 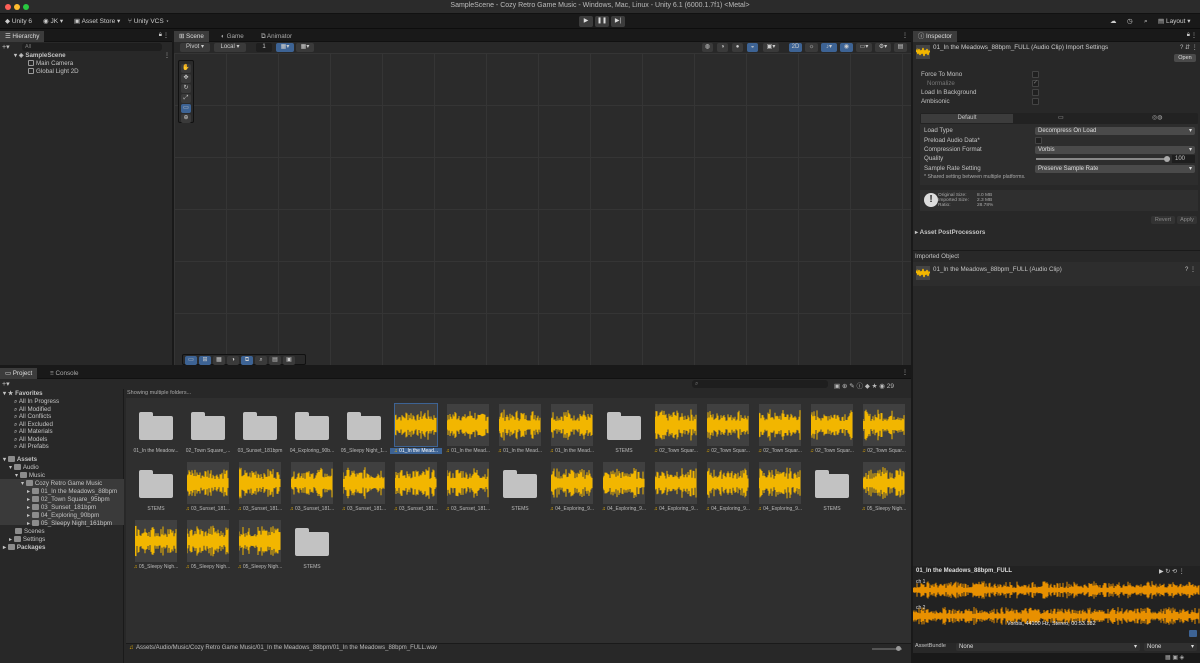 I want to click on audio-icon: ♪▾, so click(x=829, y=47).